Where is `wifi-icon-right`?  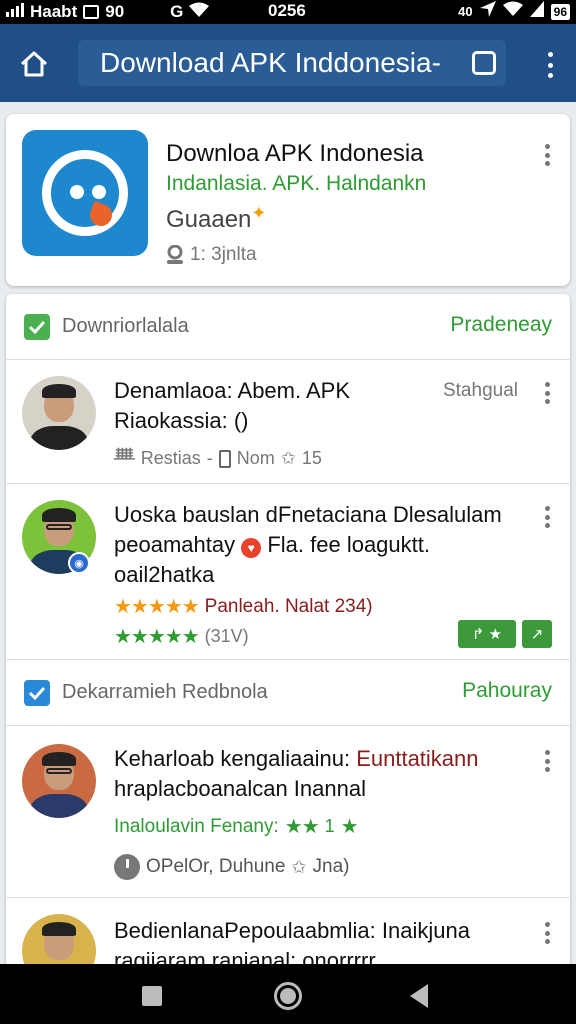
wifi-icon-right is located at coordinates (512, 11).